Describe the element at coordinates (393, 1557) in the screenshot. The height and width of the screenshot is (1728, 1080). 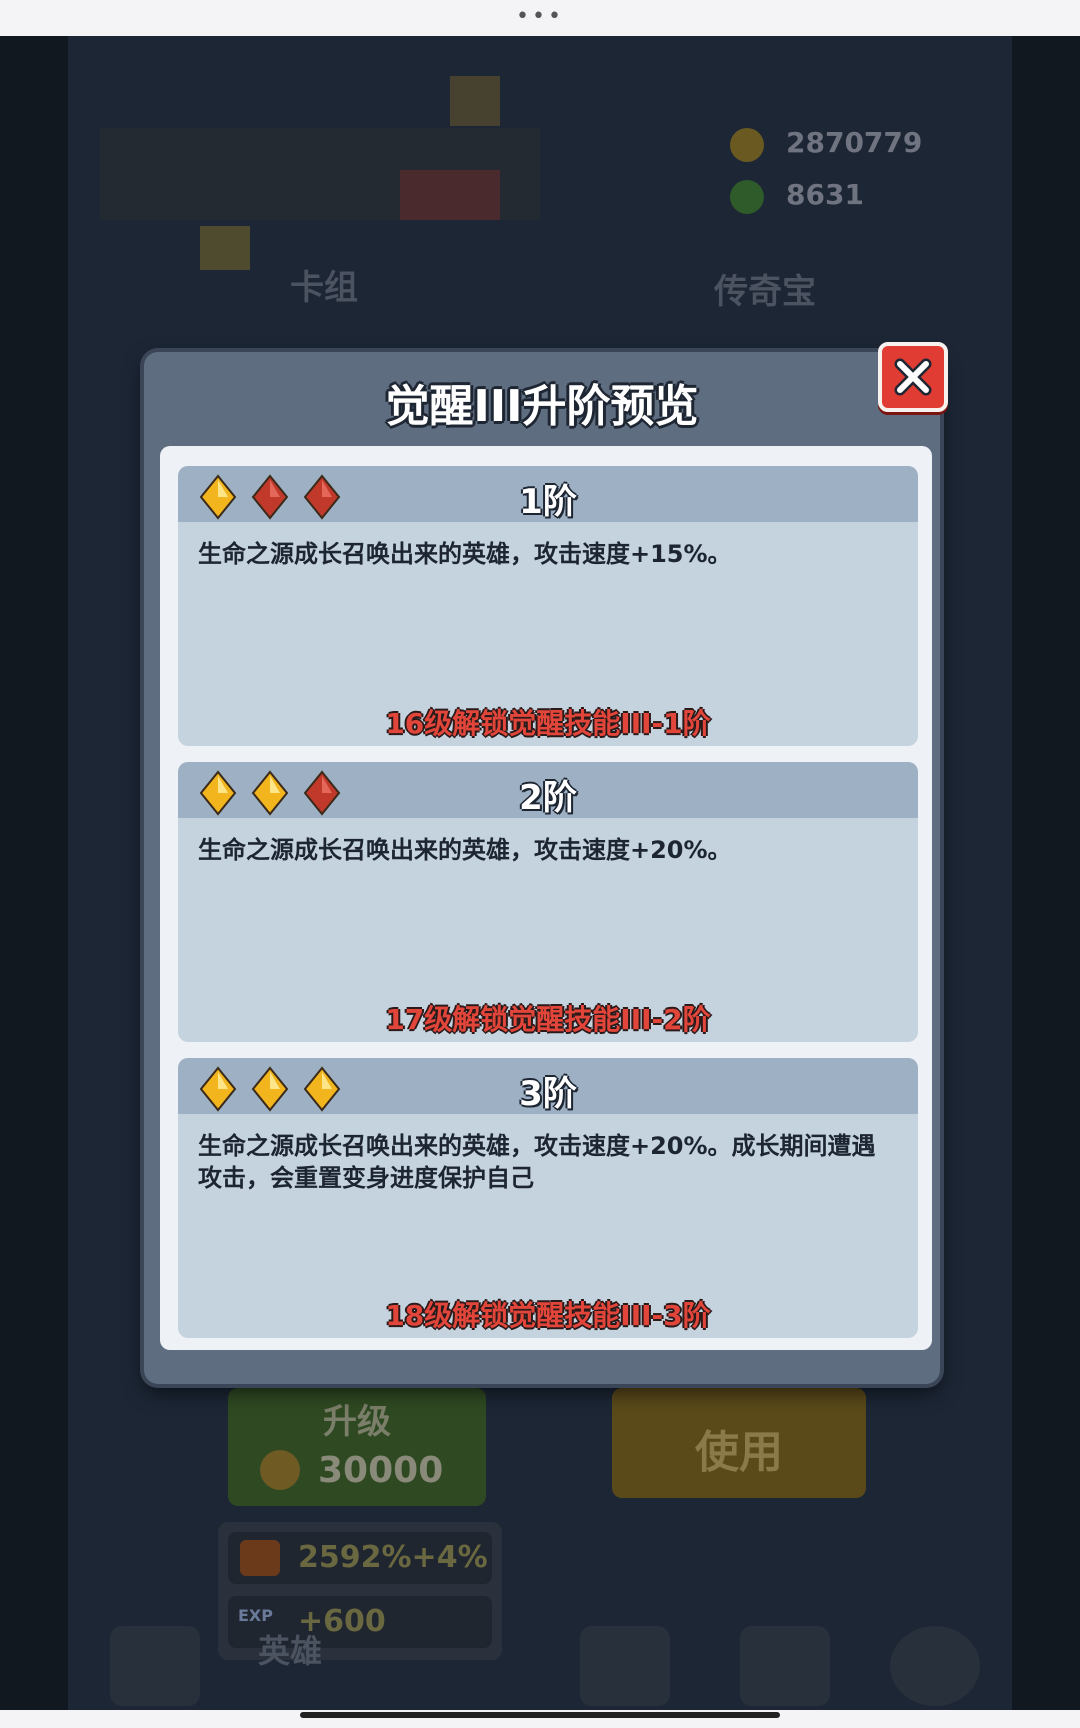
I see `damage-stat: 2592%+4%` at that location.